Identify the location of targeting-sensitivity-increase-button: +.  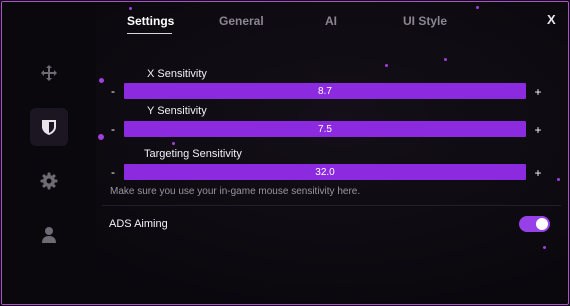
(538, 173).